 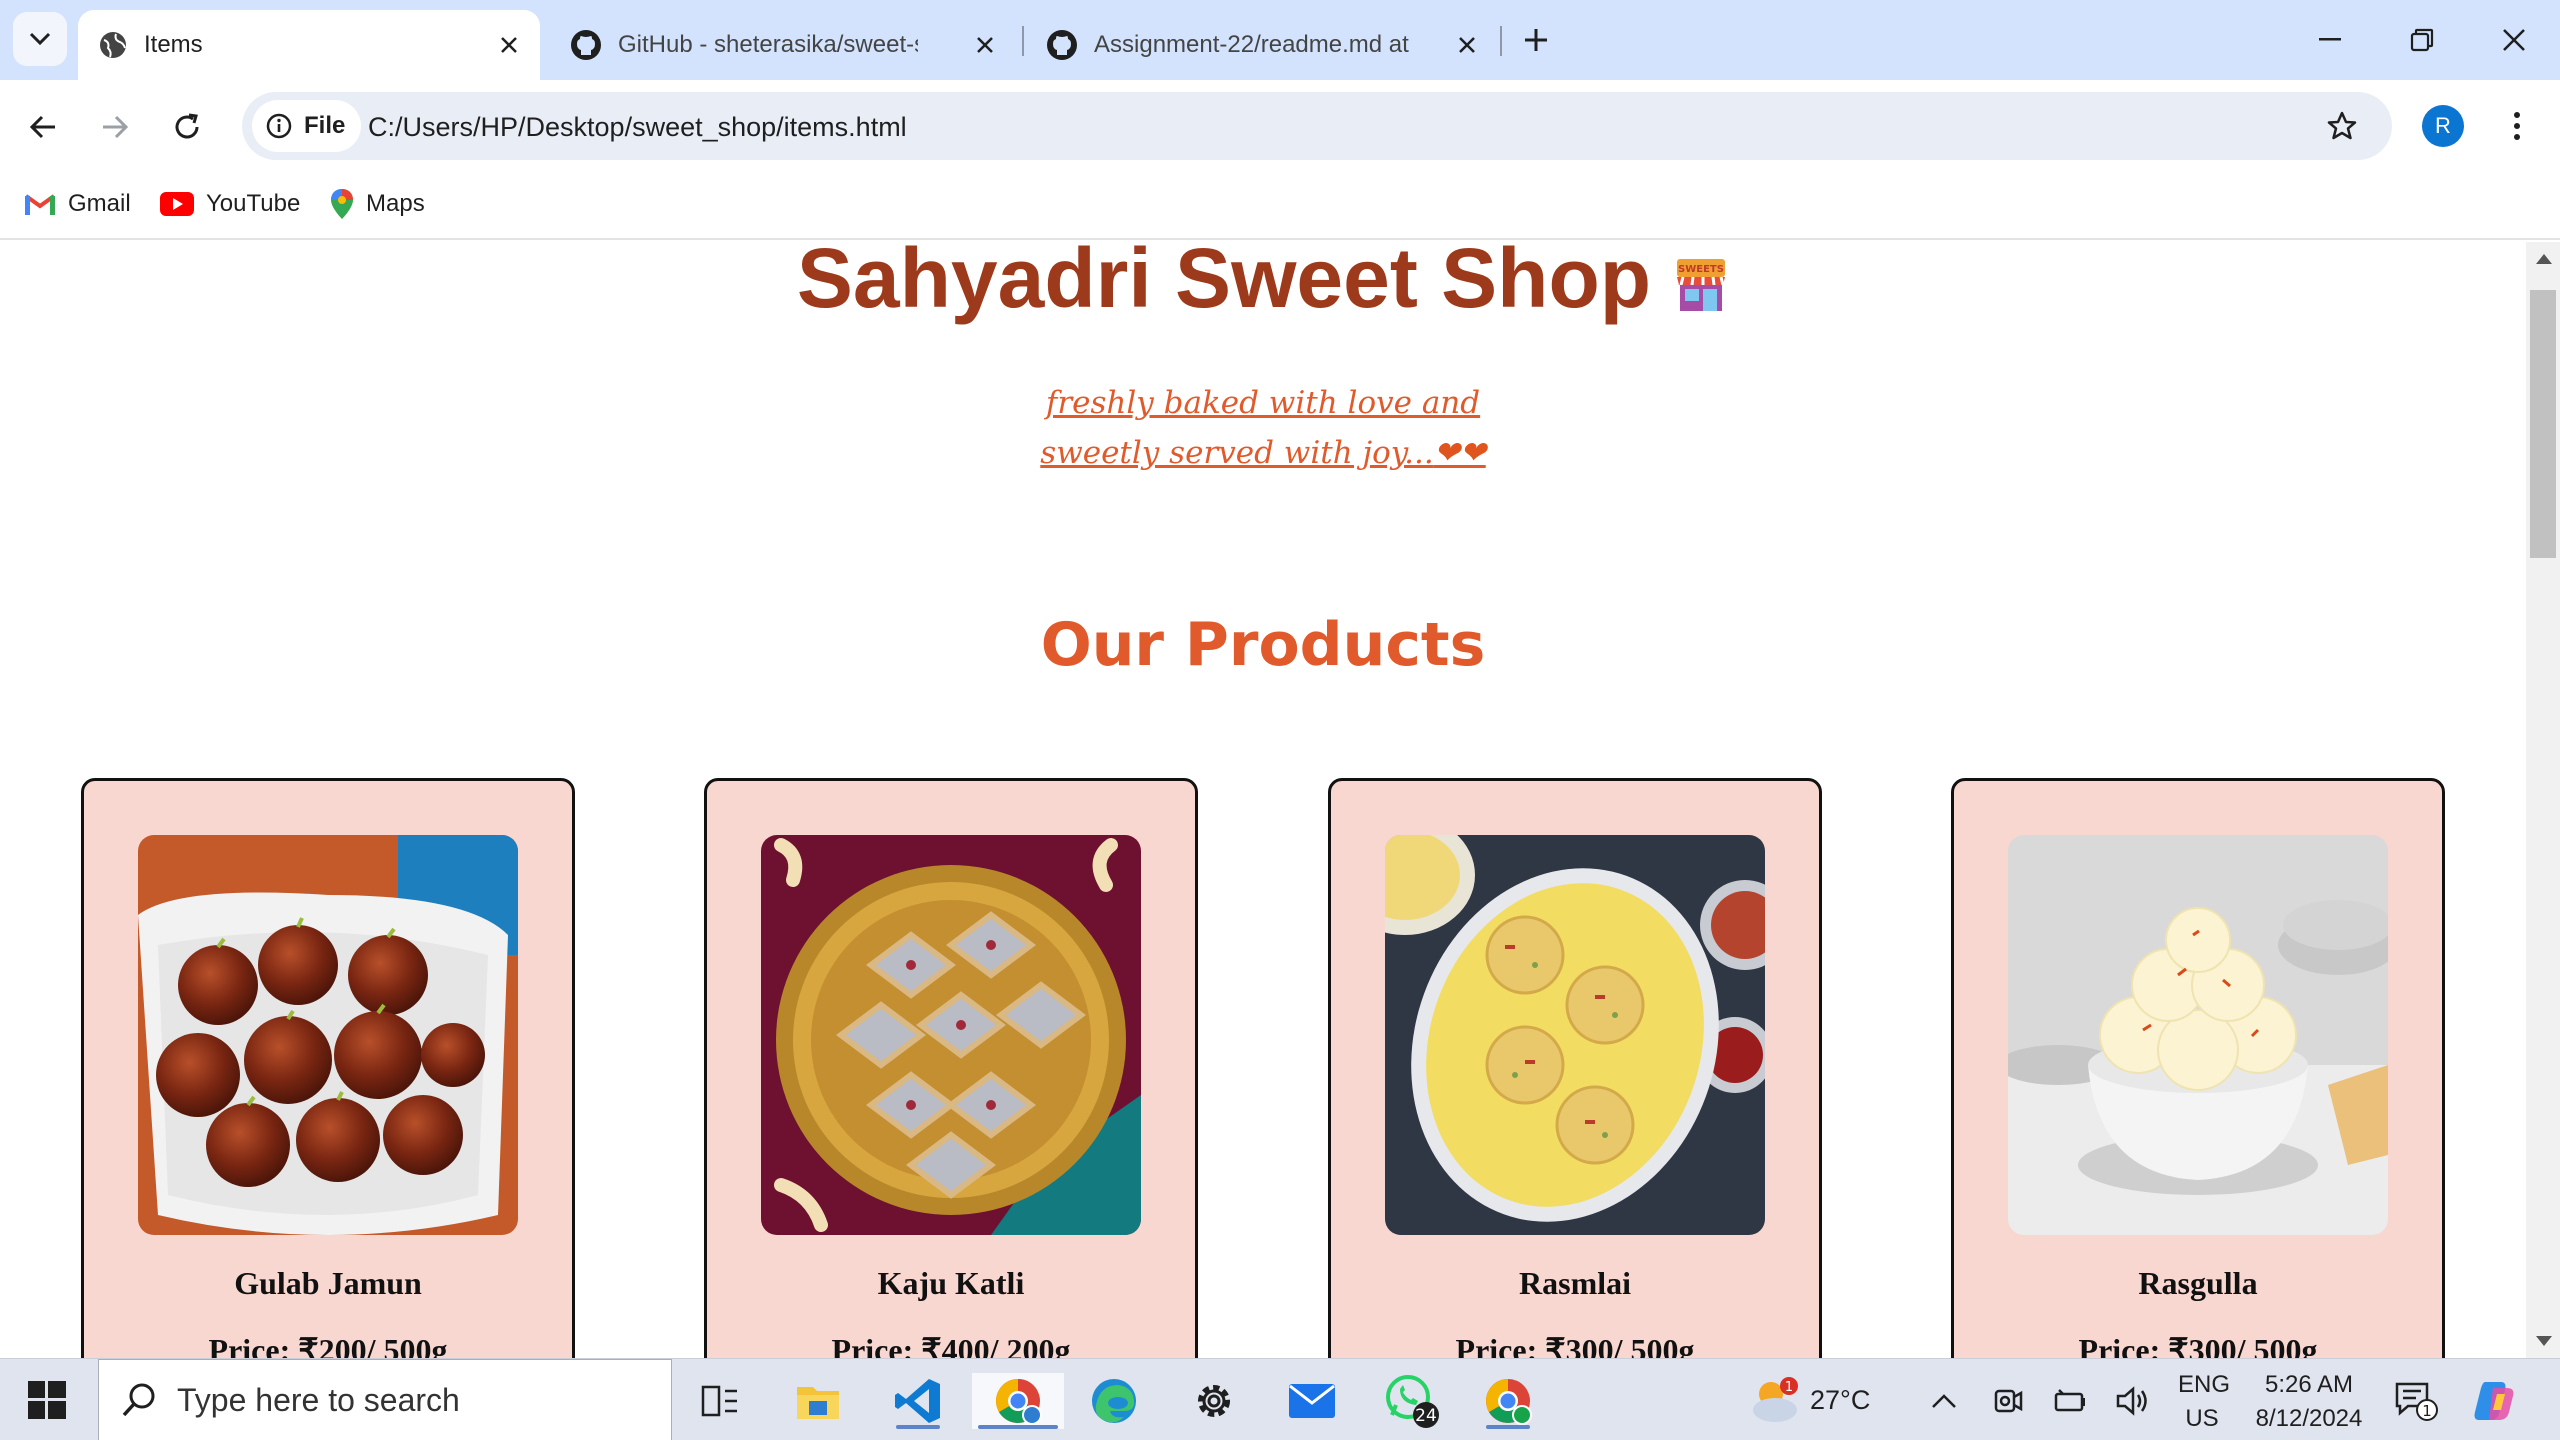 I want to click on temperature-label: 27°C, so click(x=1840, y=1400).